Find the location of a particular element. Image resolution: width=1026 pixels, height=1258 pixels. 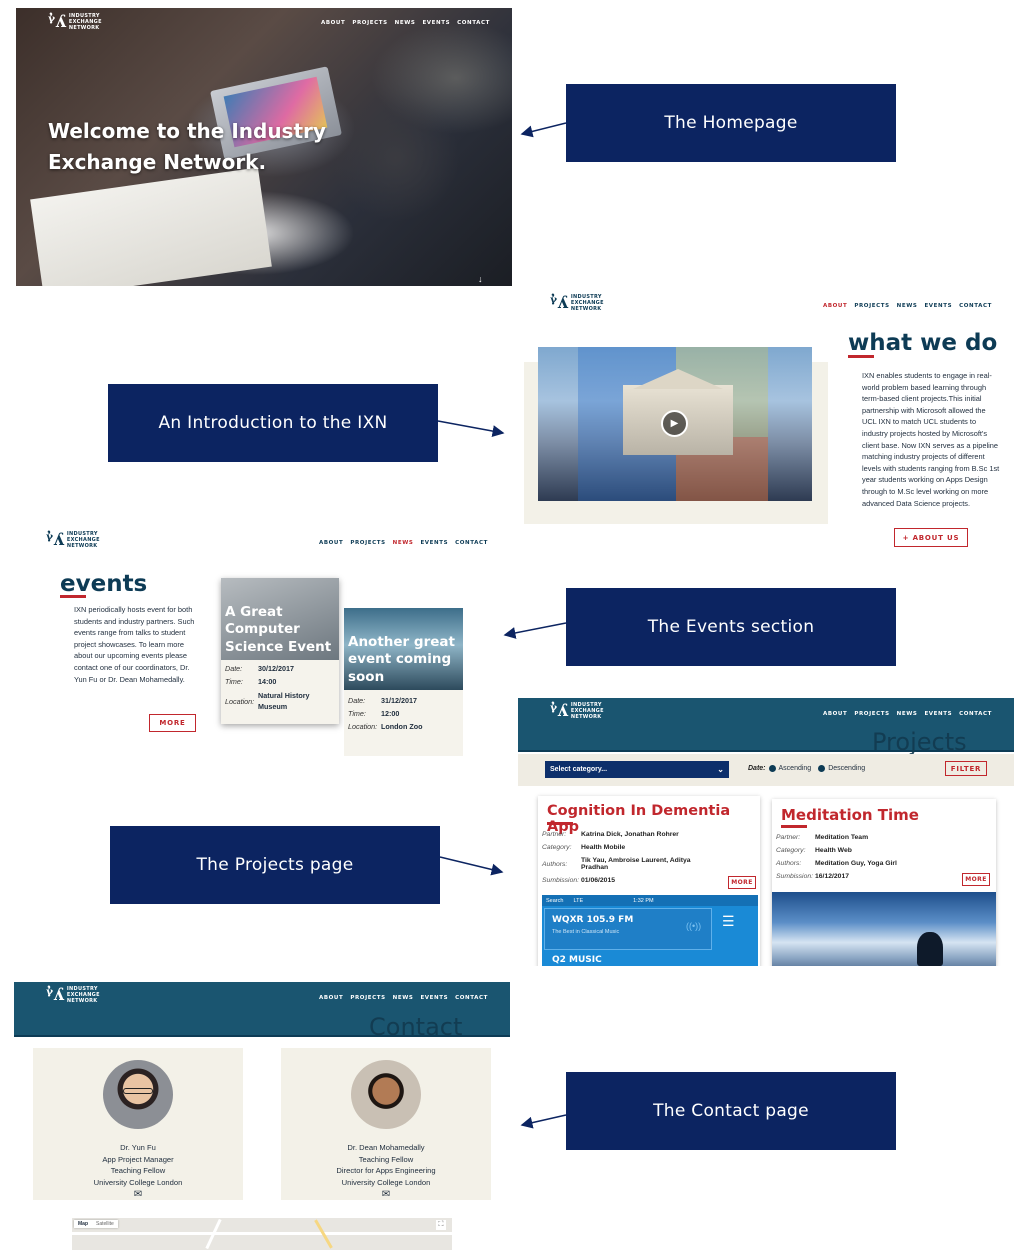

intro-title: what we do is located at coordinates (923, 343).